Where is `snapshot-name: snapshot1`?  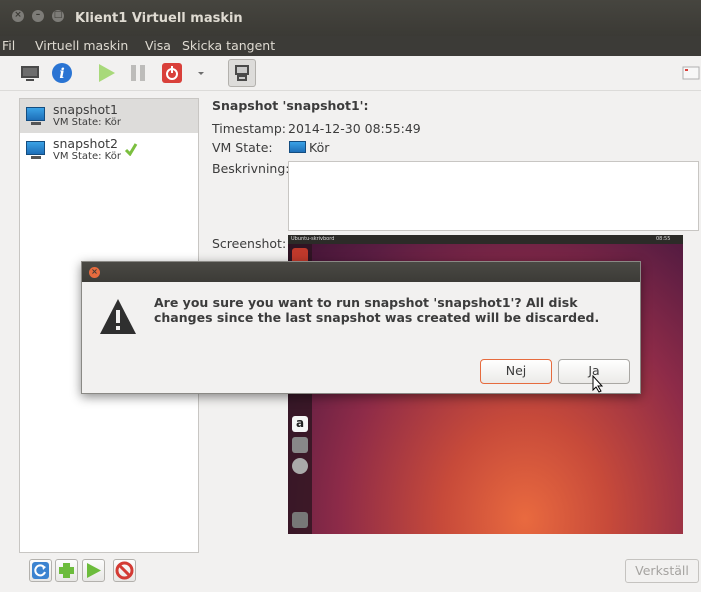 snapshot-name: snapshot1 is located at coordinates (85, 109).